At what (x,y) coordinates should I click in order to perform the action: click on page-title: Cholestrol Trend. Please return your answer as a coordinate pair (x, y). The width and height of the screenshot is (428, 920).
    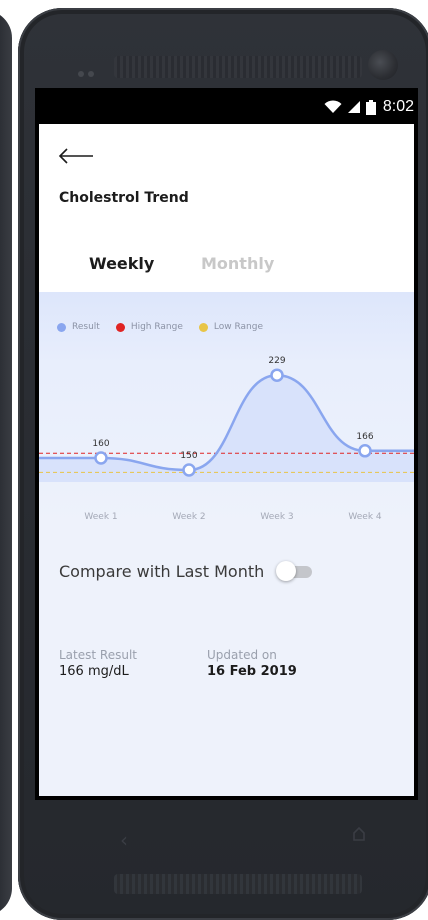
    Looking at the image, I should click on (124, 198).